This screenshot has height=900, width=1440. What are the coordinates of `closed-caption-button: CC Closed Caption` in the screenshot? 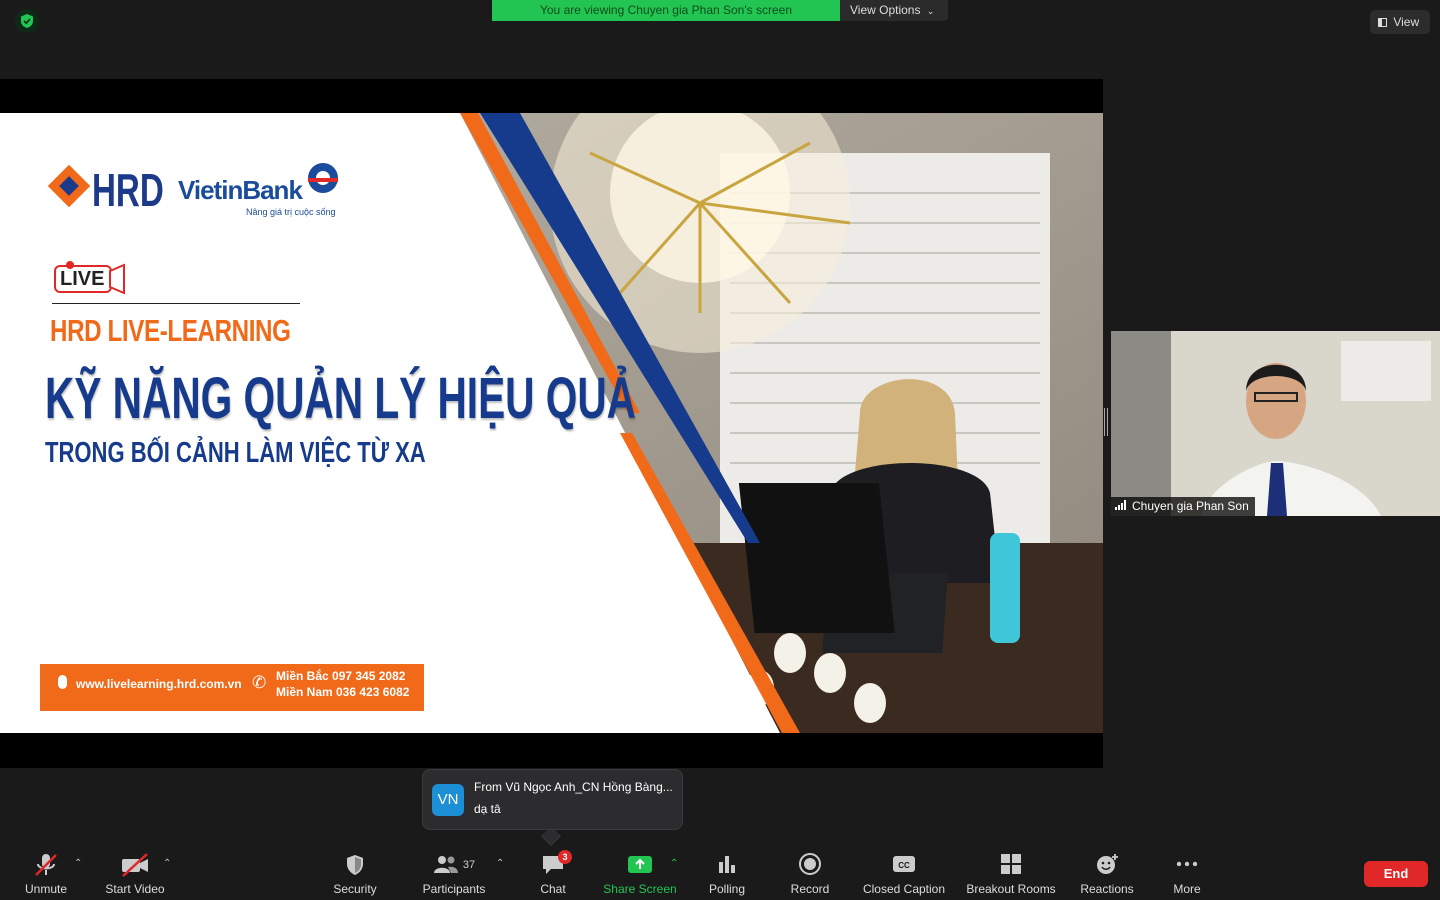 It's located at (904, 874).